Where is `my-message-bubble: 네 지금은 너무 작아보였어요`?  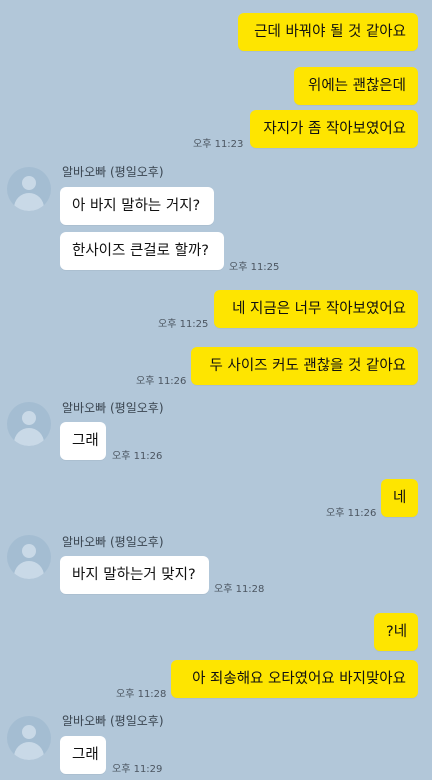
my-message-bubble: 네 지금은 너무 작아보였어요 is located at coordinates (316, 309).